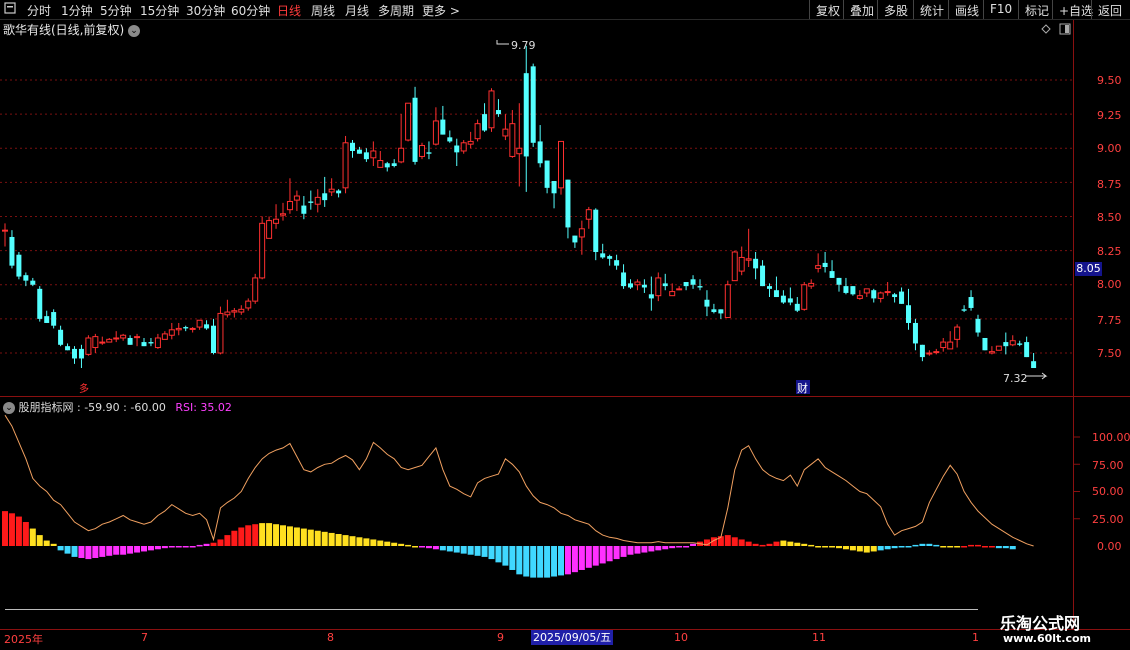  Describe the element at coordinates (1109, 80) in the screenshot. I see `price-tick-9.50: 9.50` at that location.